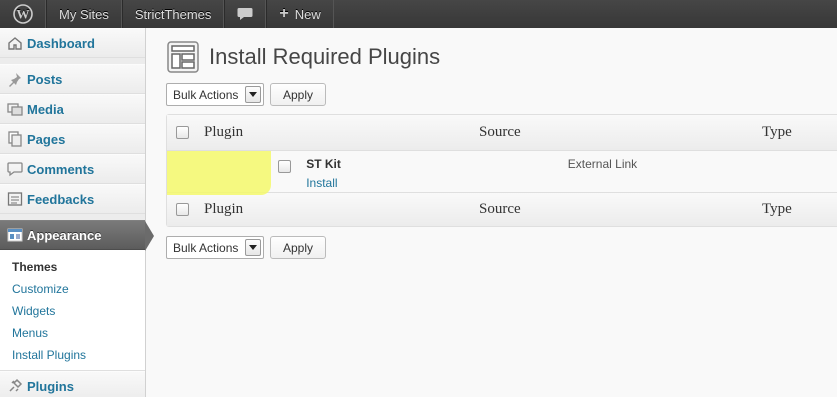 The height and width of the screenshot is (397, 837). Describe the element at coordinates (15, 79) in the screenshot. I see `pushpin-icon` at that location.